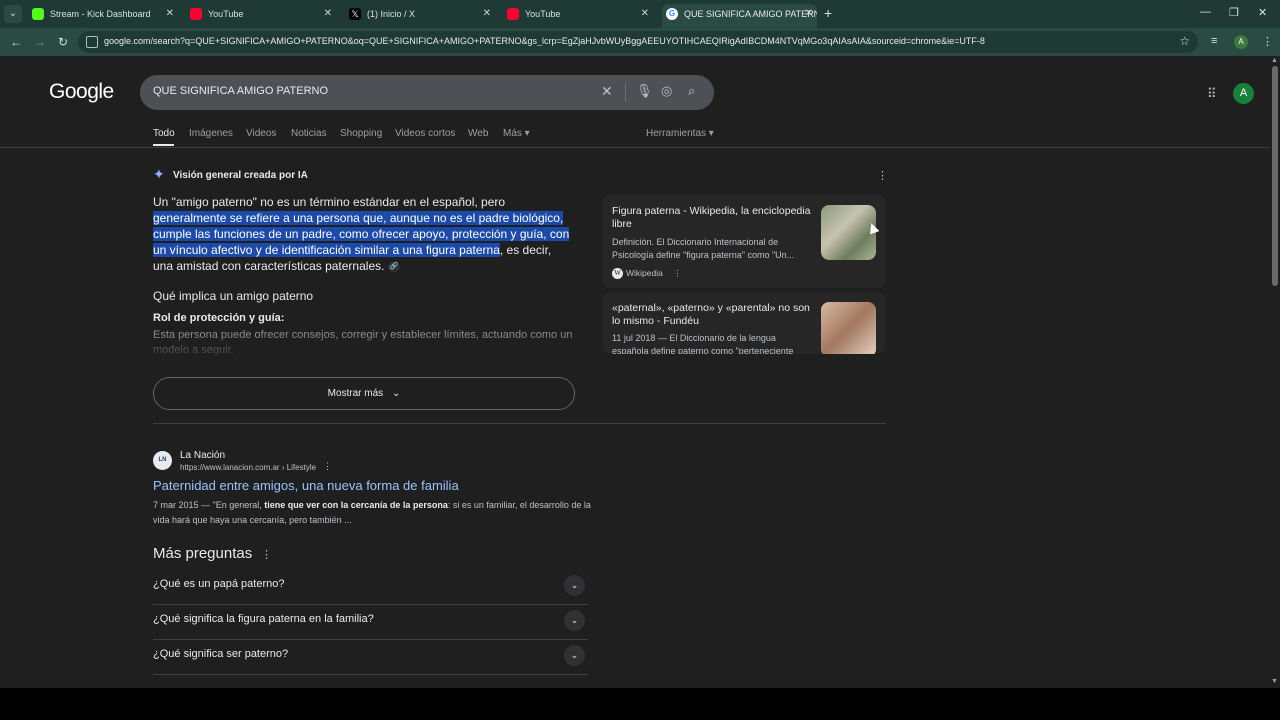 Image resolution: width=1280 pixels, height=720 pixels. Describe the element at coordinates (81, 92) in the screenshot. I see `google-logo: Google` at that location.